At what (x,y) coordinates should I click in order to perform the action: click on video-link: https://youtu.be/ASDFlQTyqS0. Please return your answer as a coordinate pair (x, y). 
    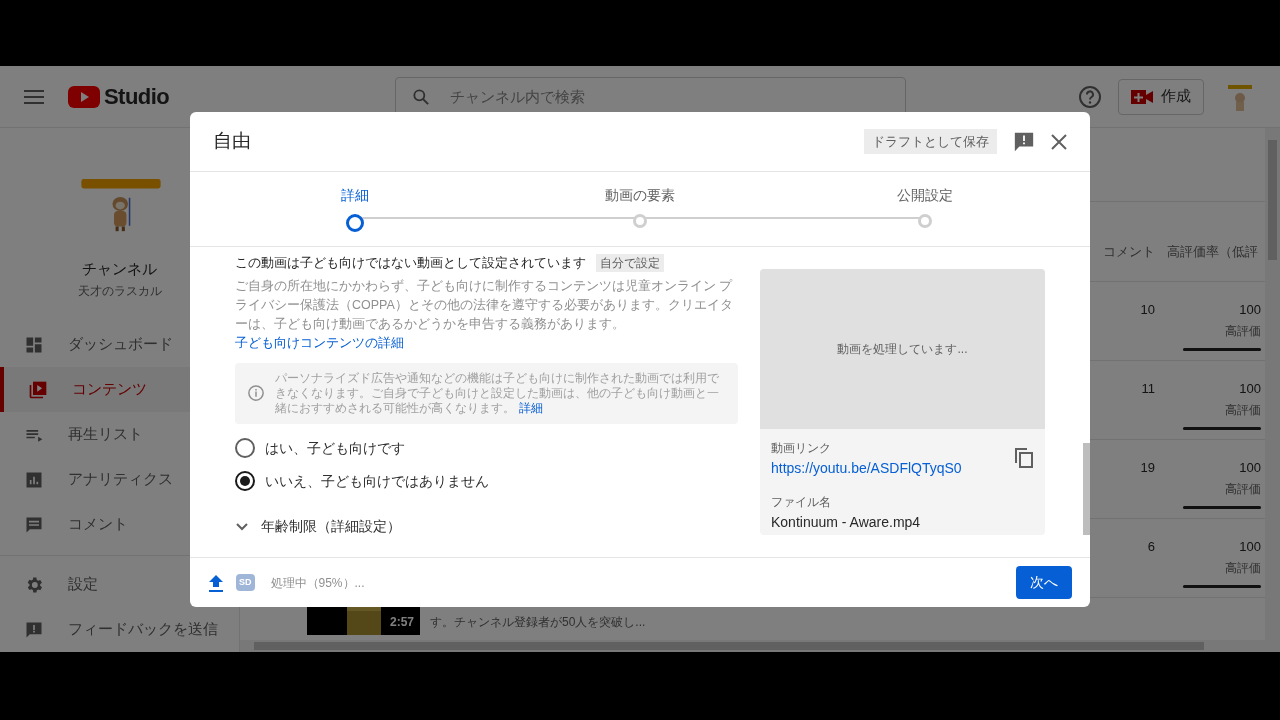
    Looking at the image, I should click on (892, 468).